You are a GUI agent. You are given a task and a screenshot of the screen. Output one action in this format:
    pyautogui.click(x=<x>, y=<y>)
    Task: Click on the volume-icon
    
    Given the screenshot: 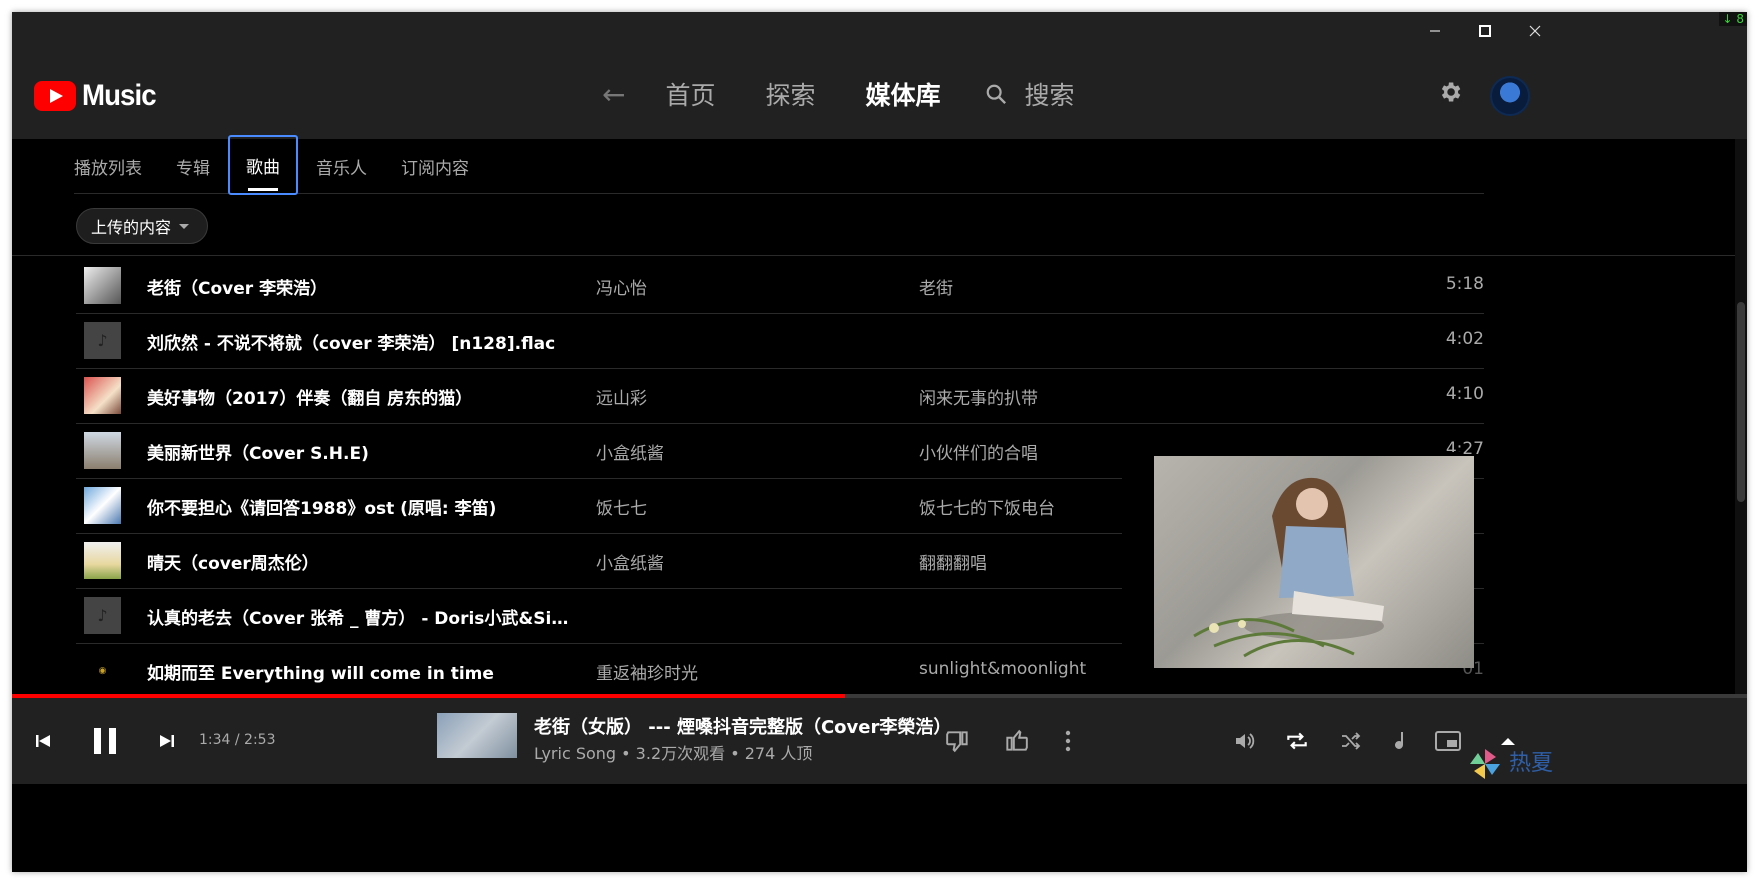 What is the action you would take?
    pyautogui.click(x=1245, y=741)
    